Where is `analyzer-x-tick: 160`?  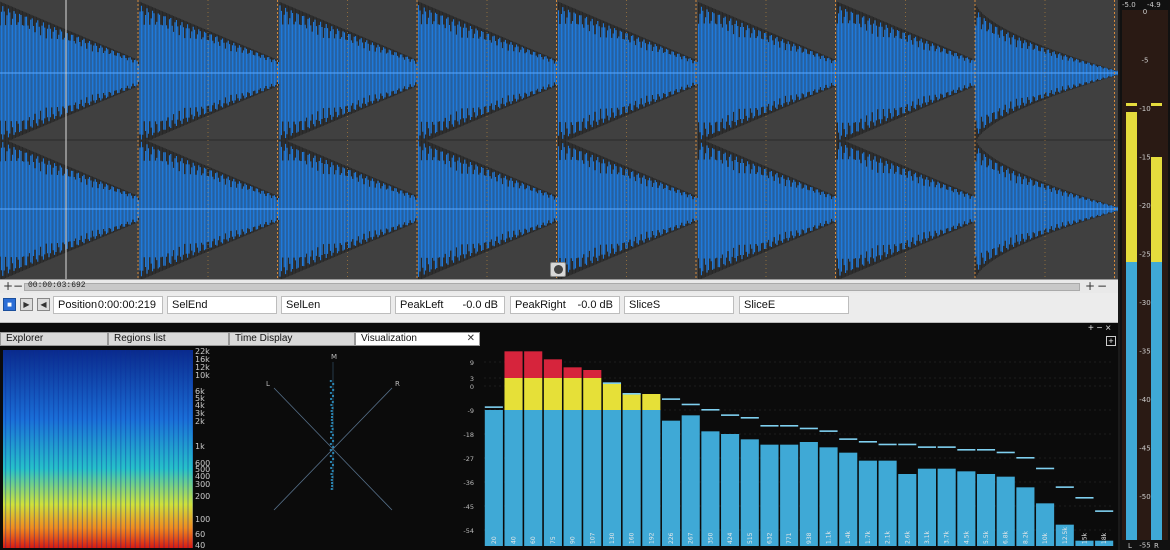 analyzer-x-tick: 160 is located at coordinates (632, 538).